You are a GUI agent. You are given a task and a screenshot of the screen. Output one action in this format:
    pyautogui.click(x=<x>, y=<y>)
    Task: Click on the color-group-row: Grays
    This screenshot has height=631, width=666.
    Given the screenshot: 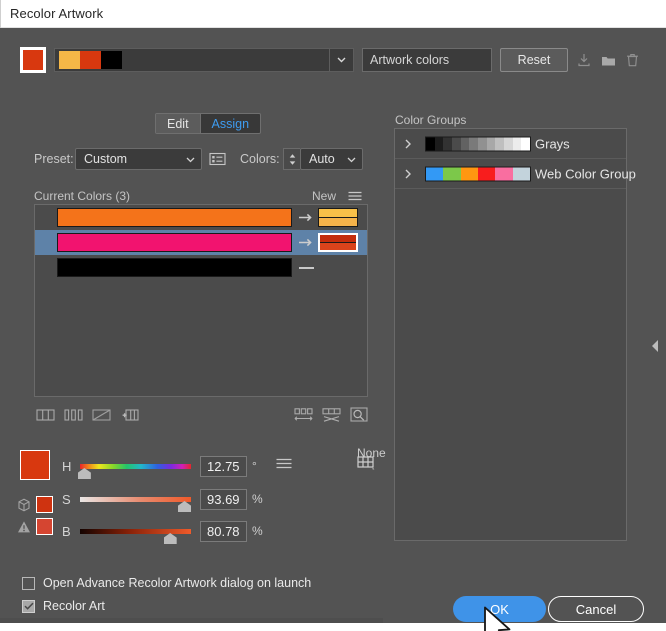 What is the action you would take?
    pyautogui.click(x=510, y=144)
    